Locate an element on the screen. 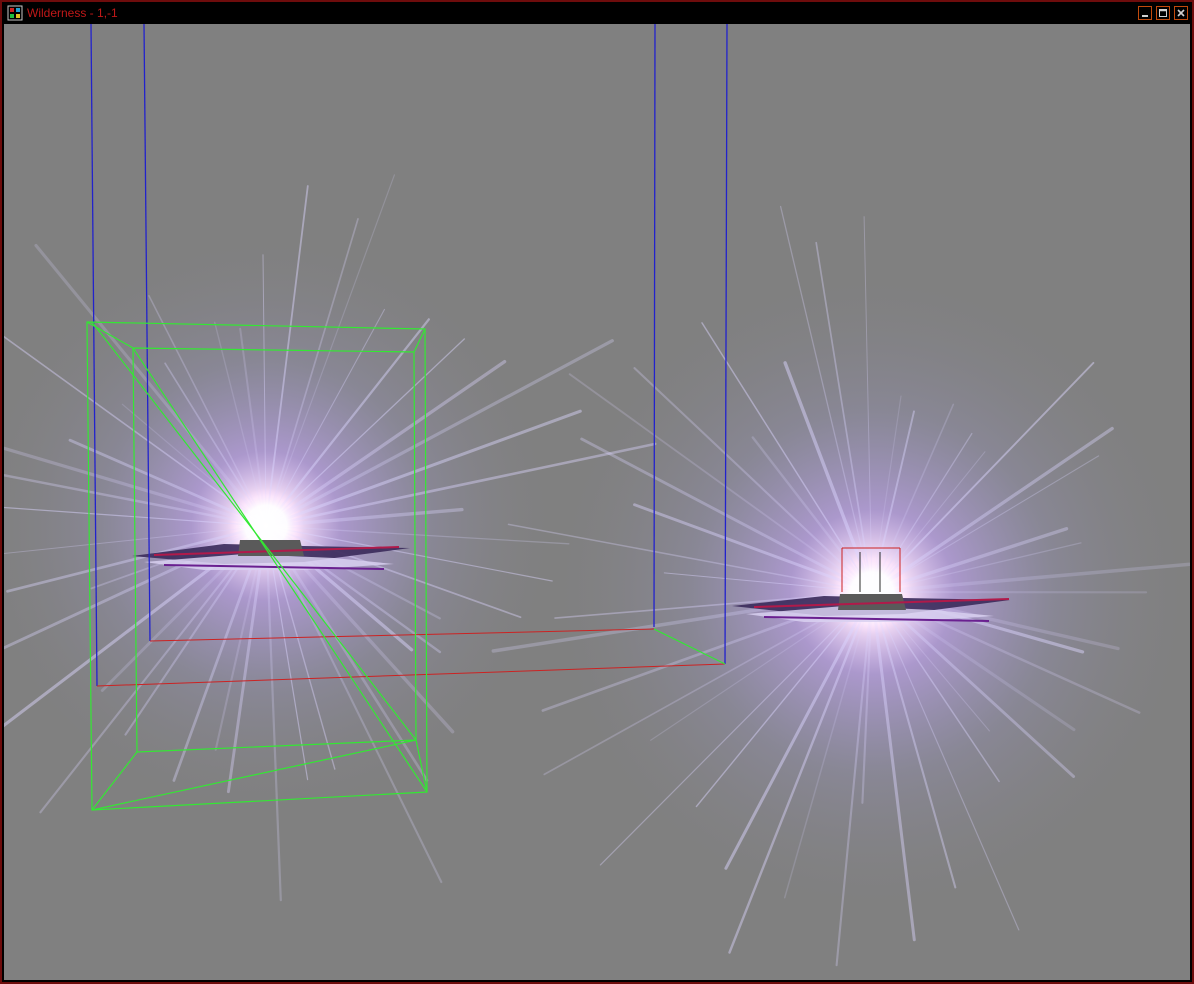 The height and width of the screenshot is (984, 1194). maximize-icon is located at coordinates (1163, 13).